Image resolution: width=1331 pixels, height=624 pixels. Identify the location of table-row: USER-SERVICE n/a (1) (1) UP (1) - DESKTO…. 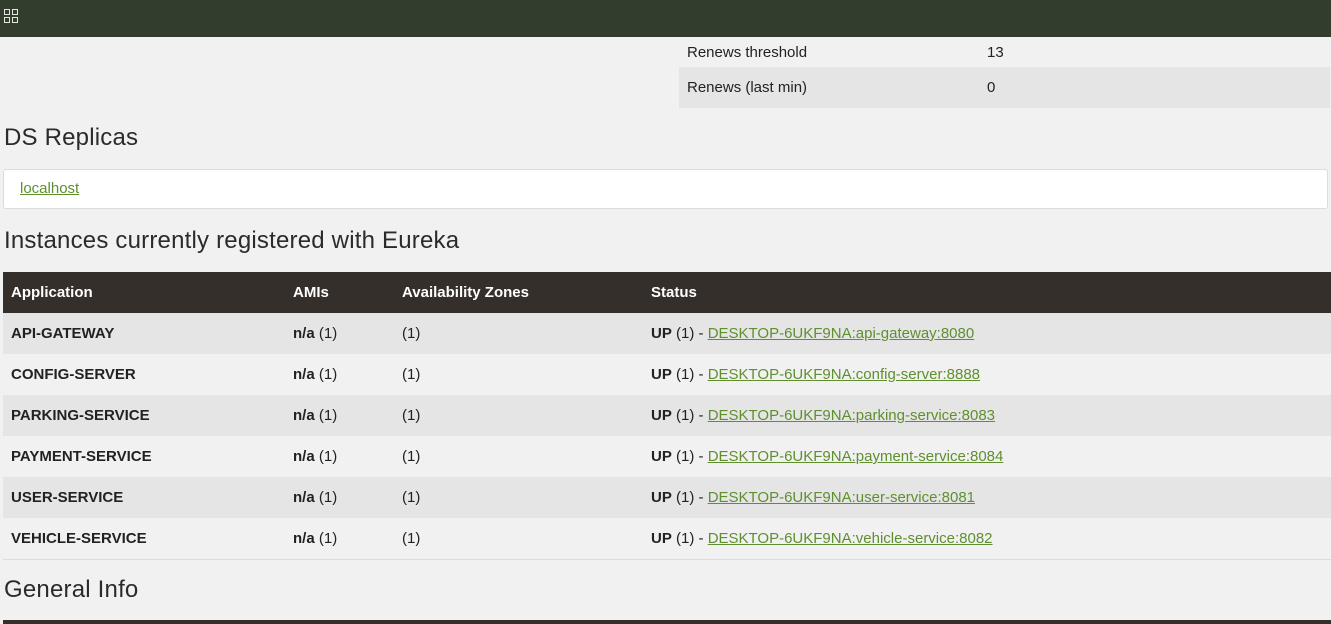
(667, 497).